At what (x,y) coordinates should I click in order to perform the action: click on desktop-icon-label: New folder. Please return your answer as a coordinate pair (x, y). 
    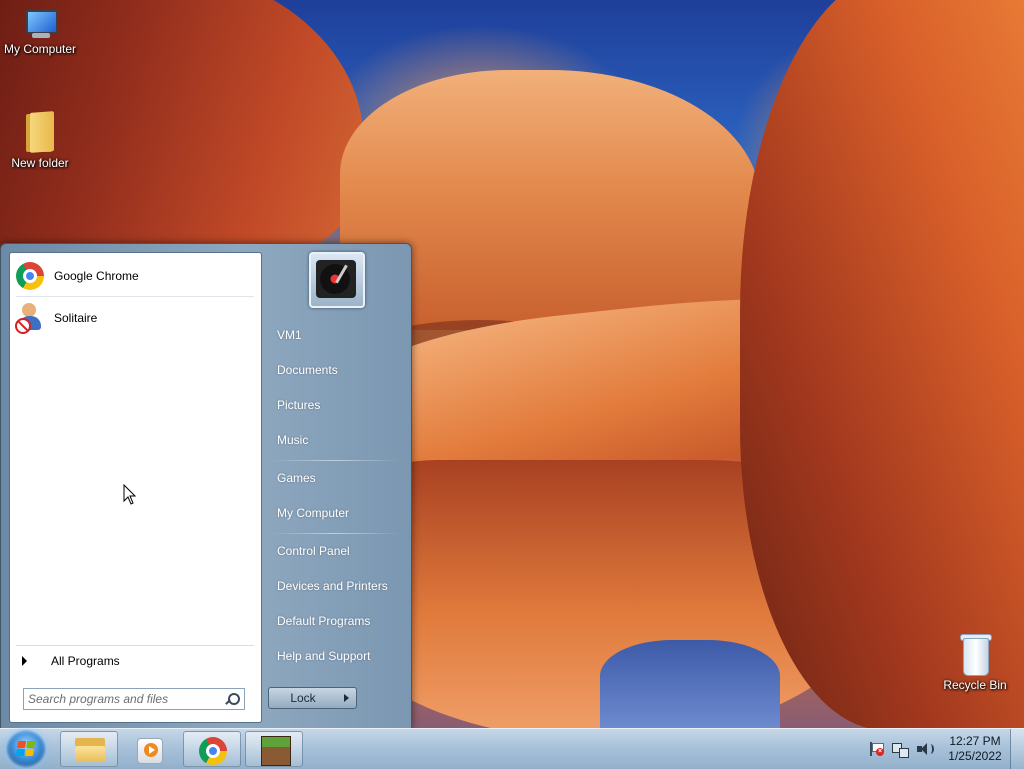
    Looking at the image, I should click on (40, 163).